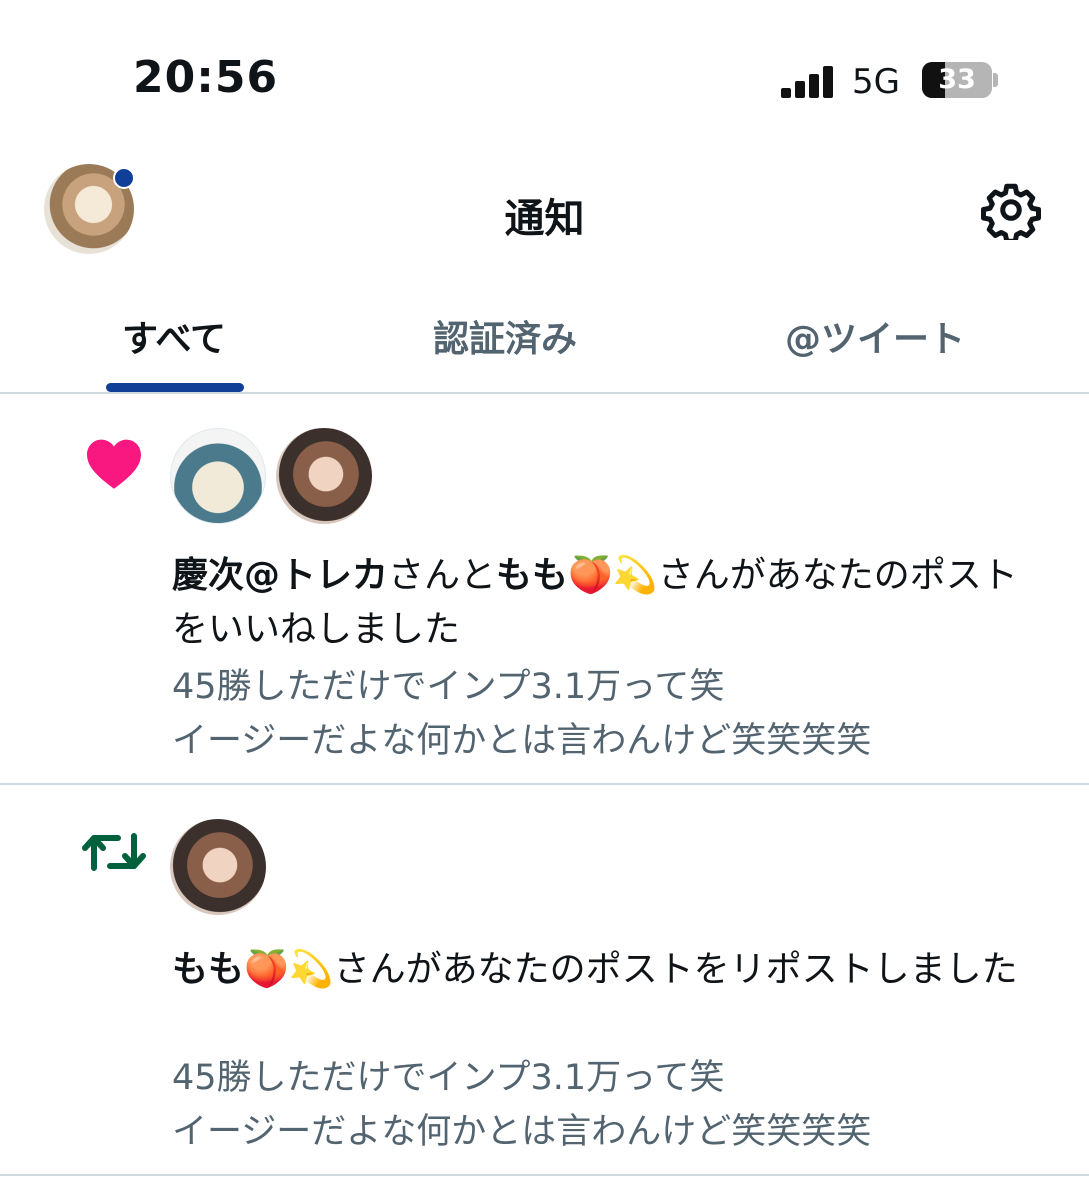  I want to click on divider, so click(544, 1175).